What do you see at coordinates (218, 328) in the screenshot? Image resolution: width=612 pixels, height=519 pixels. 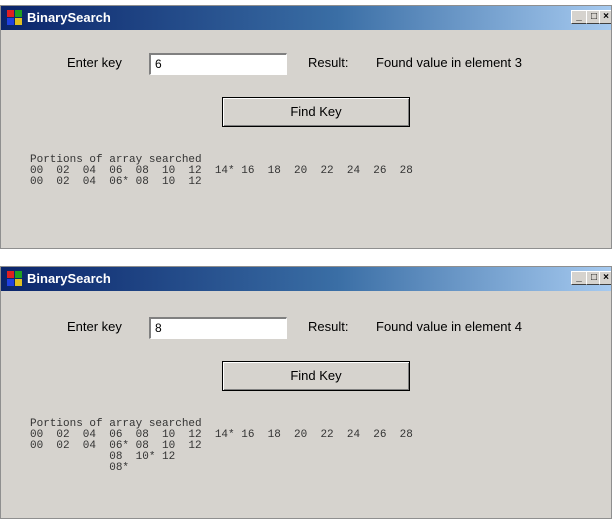 I see `key-input: 8` at bounding box center [218, 328].